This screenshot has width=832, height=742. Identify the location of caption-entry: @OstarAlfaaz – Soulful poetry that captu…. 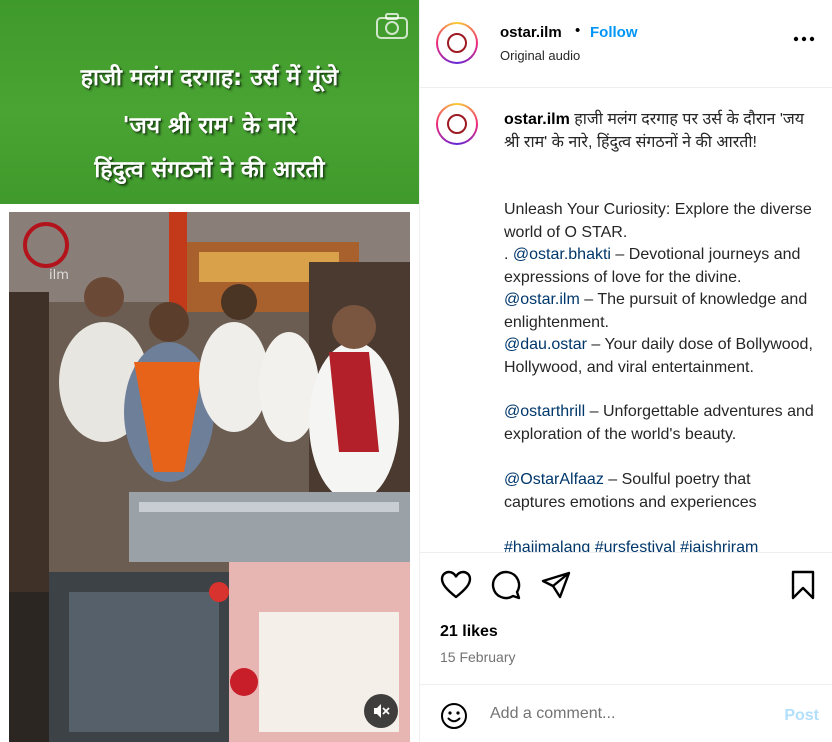
(659, 491).